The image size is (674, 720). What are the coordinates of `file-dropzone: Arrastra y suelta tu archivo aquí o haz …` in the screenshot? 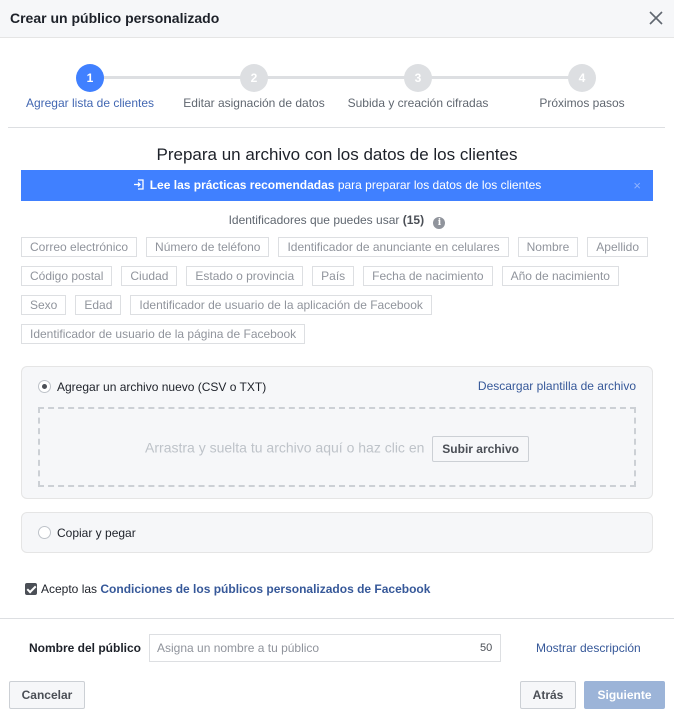 It's located at (337, 447).